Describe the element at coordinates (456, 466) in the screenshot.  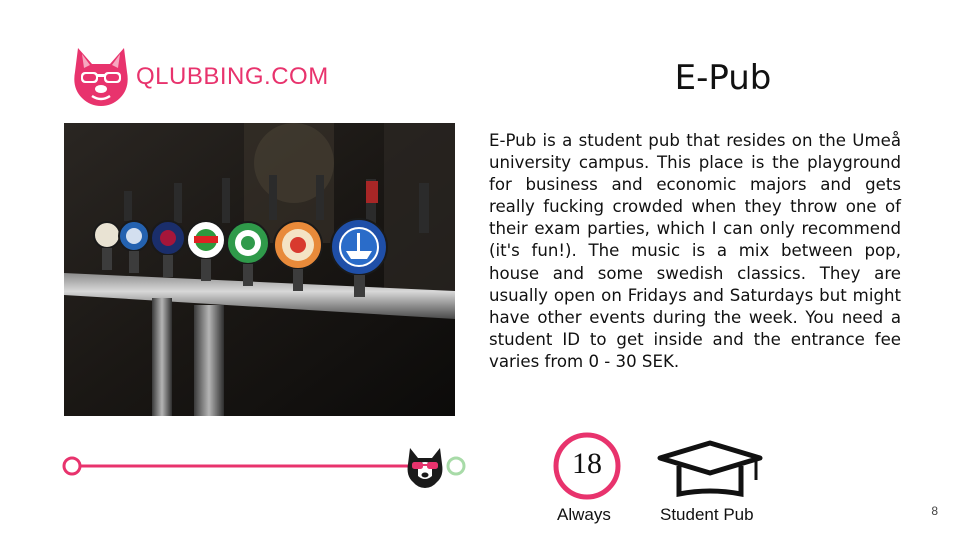
I see `timeline-end-dot` at that location.